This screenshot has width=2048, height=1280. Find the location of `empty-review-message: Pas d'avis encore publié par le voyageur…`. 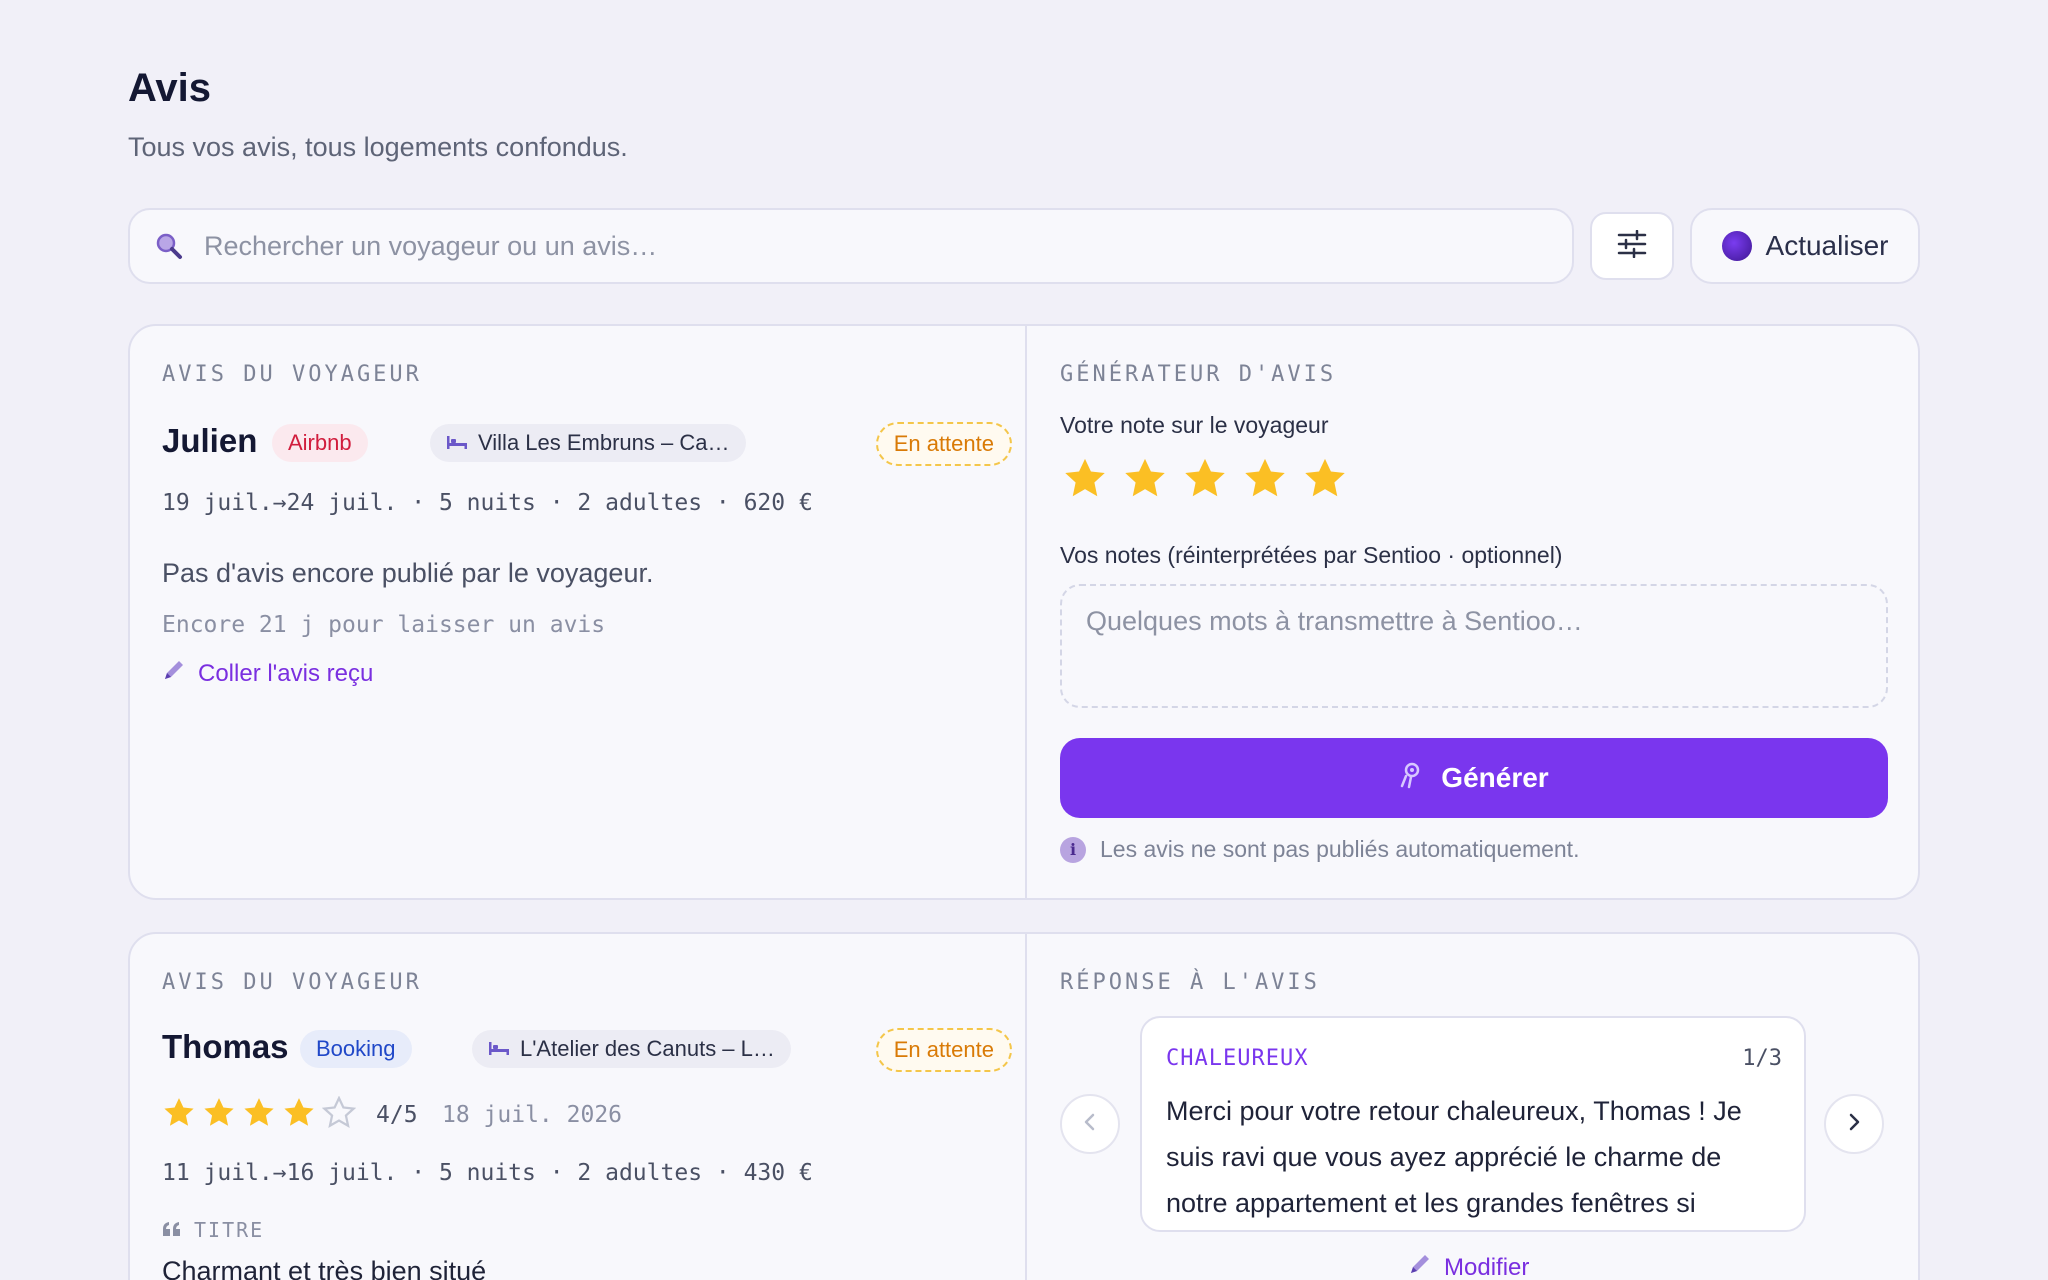

empty-review-message: Pas d'avis encore publié par le voyageur… is located at coordinates (408, 573).